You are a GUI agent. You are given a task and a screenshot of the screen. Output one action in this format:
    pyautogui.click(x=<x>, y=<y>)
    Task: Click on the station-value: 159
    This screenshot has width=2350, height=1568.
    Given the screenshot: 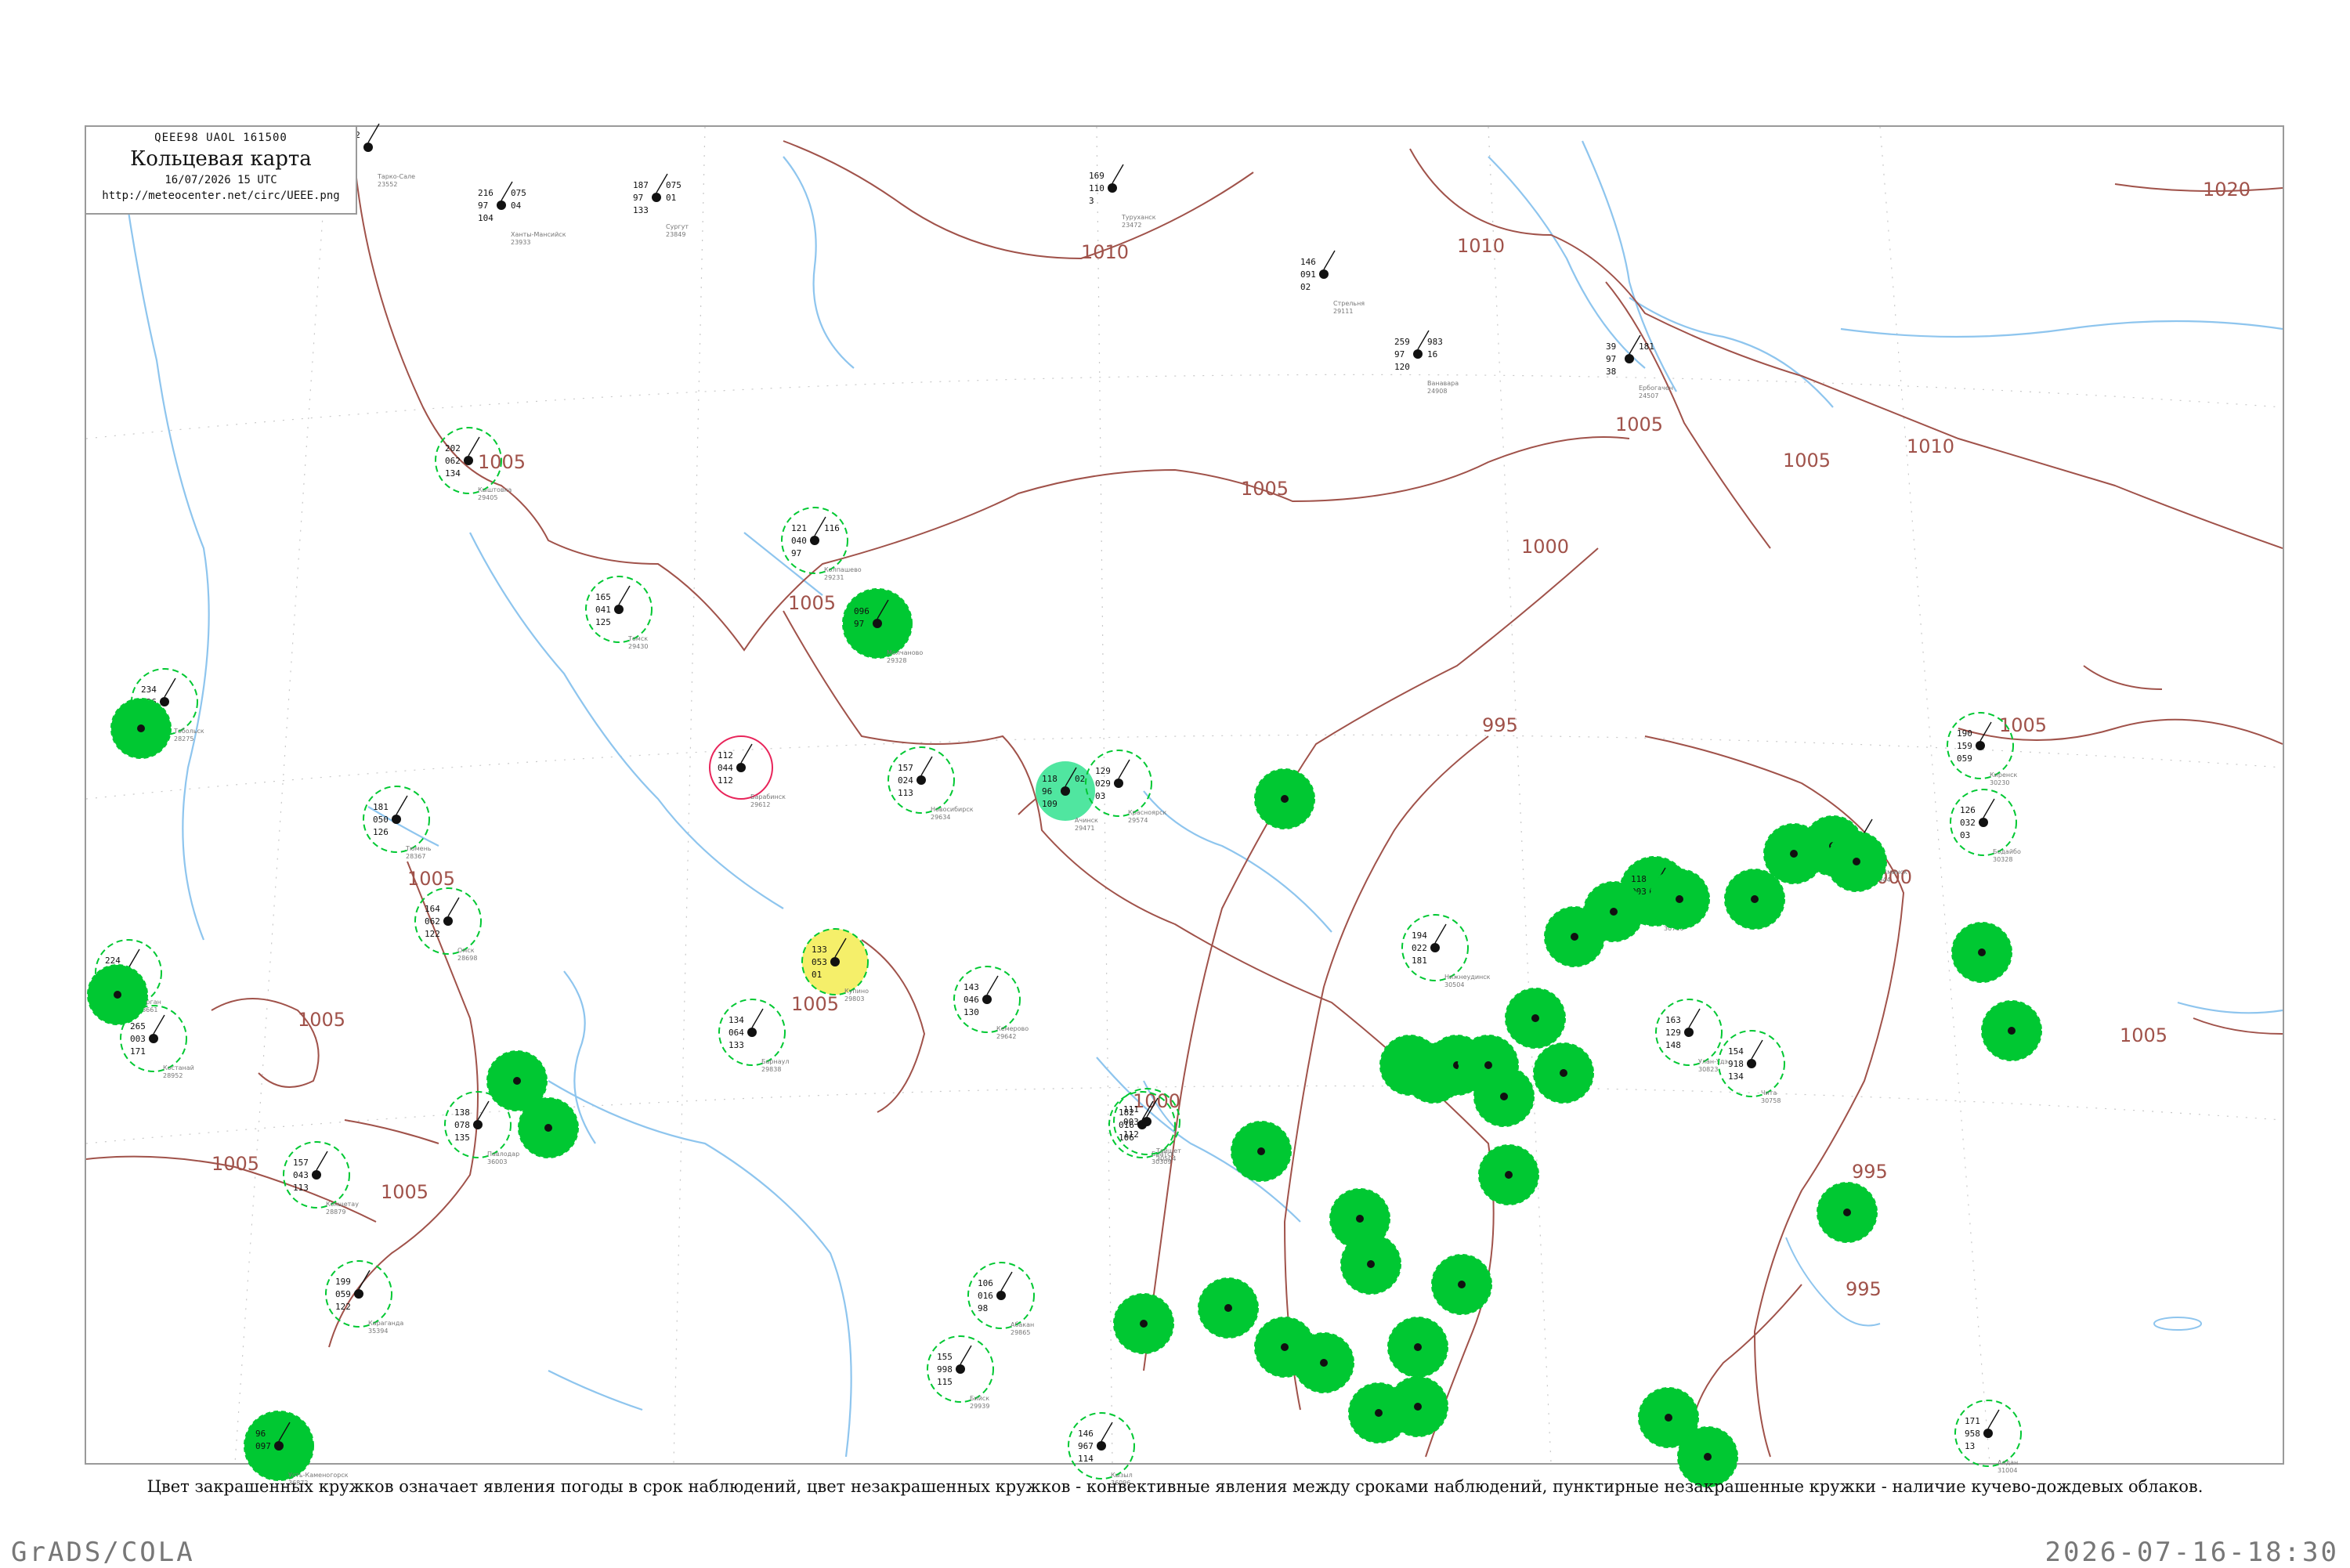 What is the action you would take?
    pyautogui.click(x=1964, y=746)
    